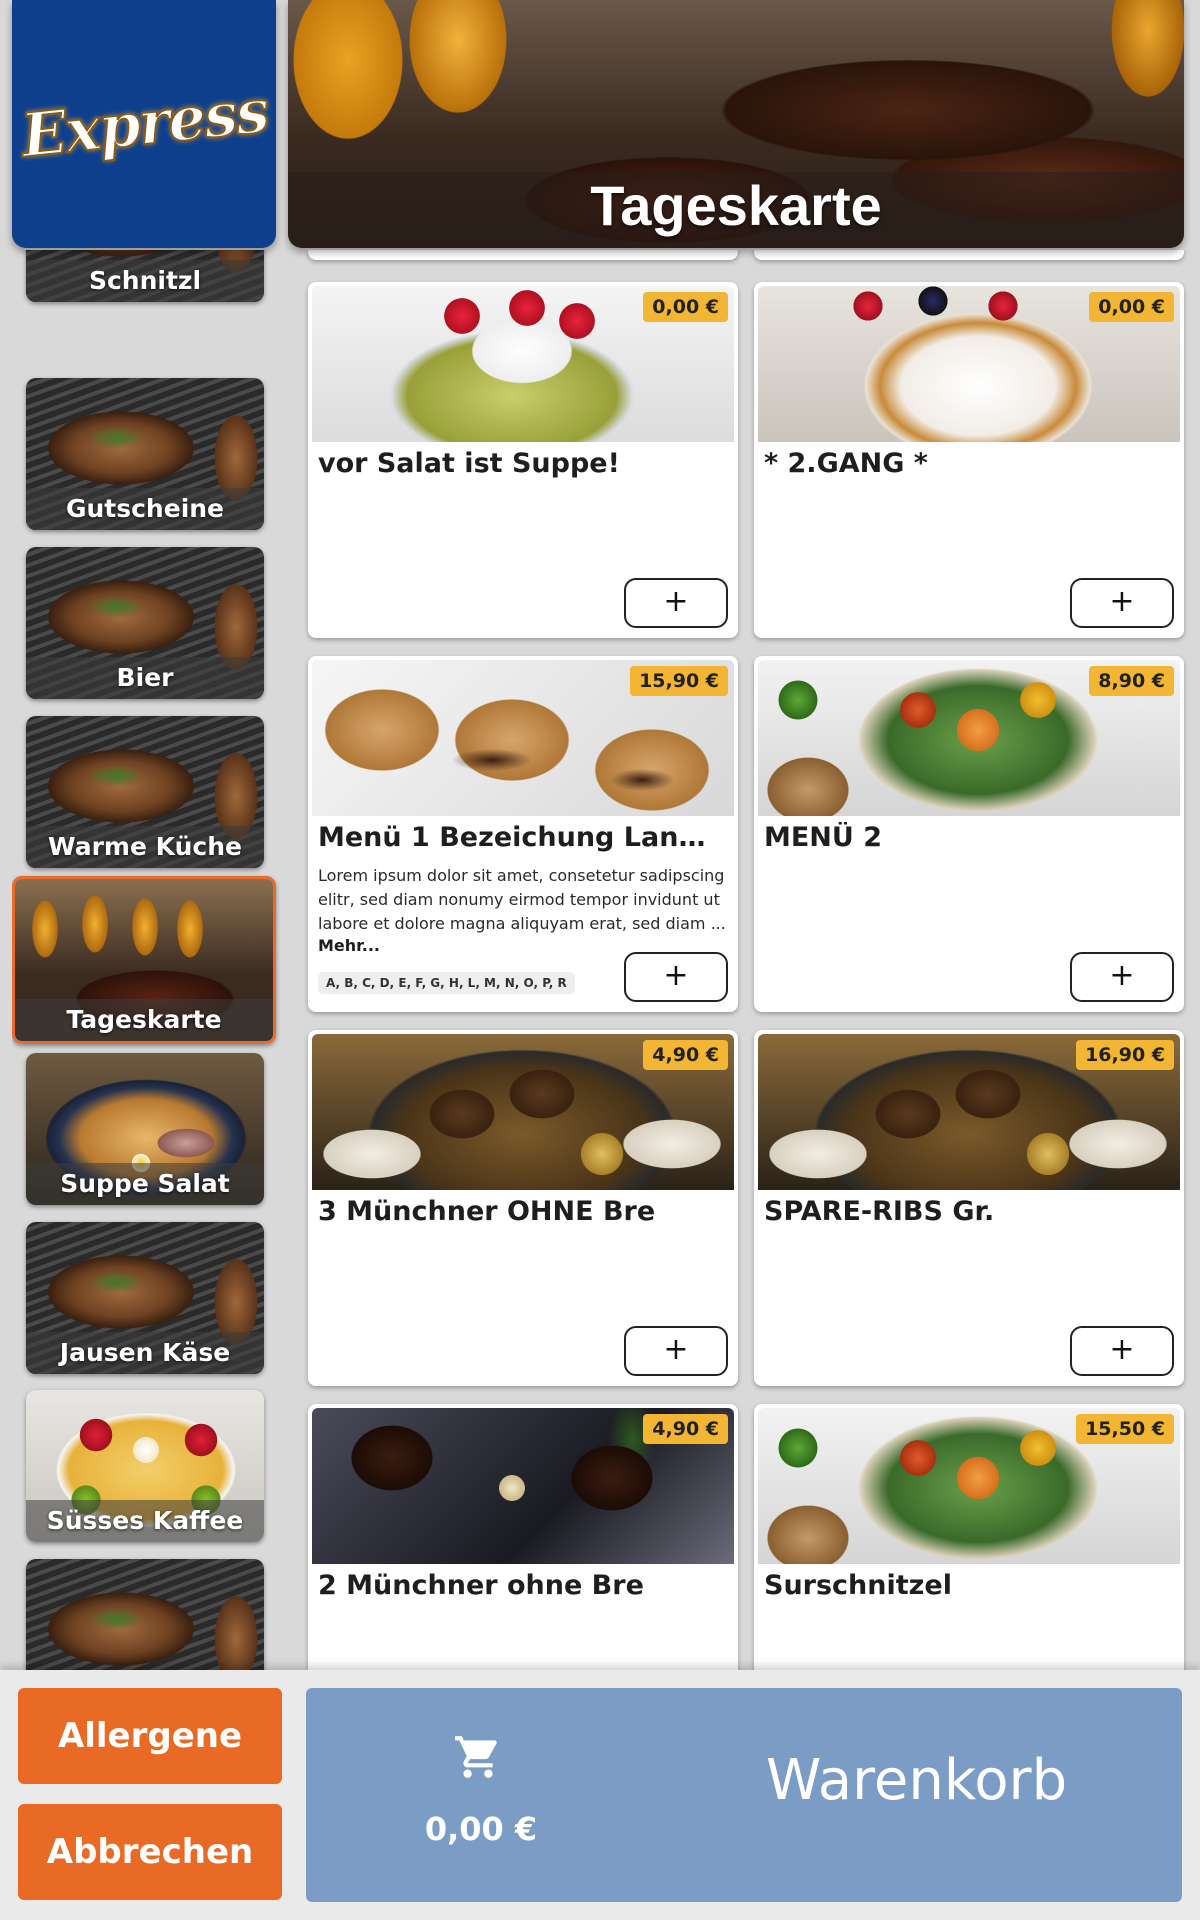 This screenshot has height=1920, width=1200. I want to click on logo-wordmark: Express, so click(144, 123).